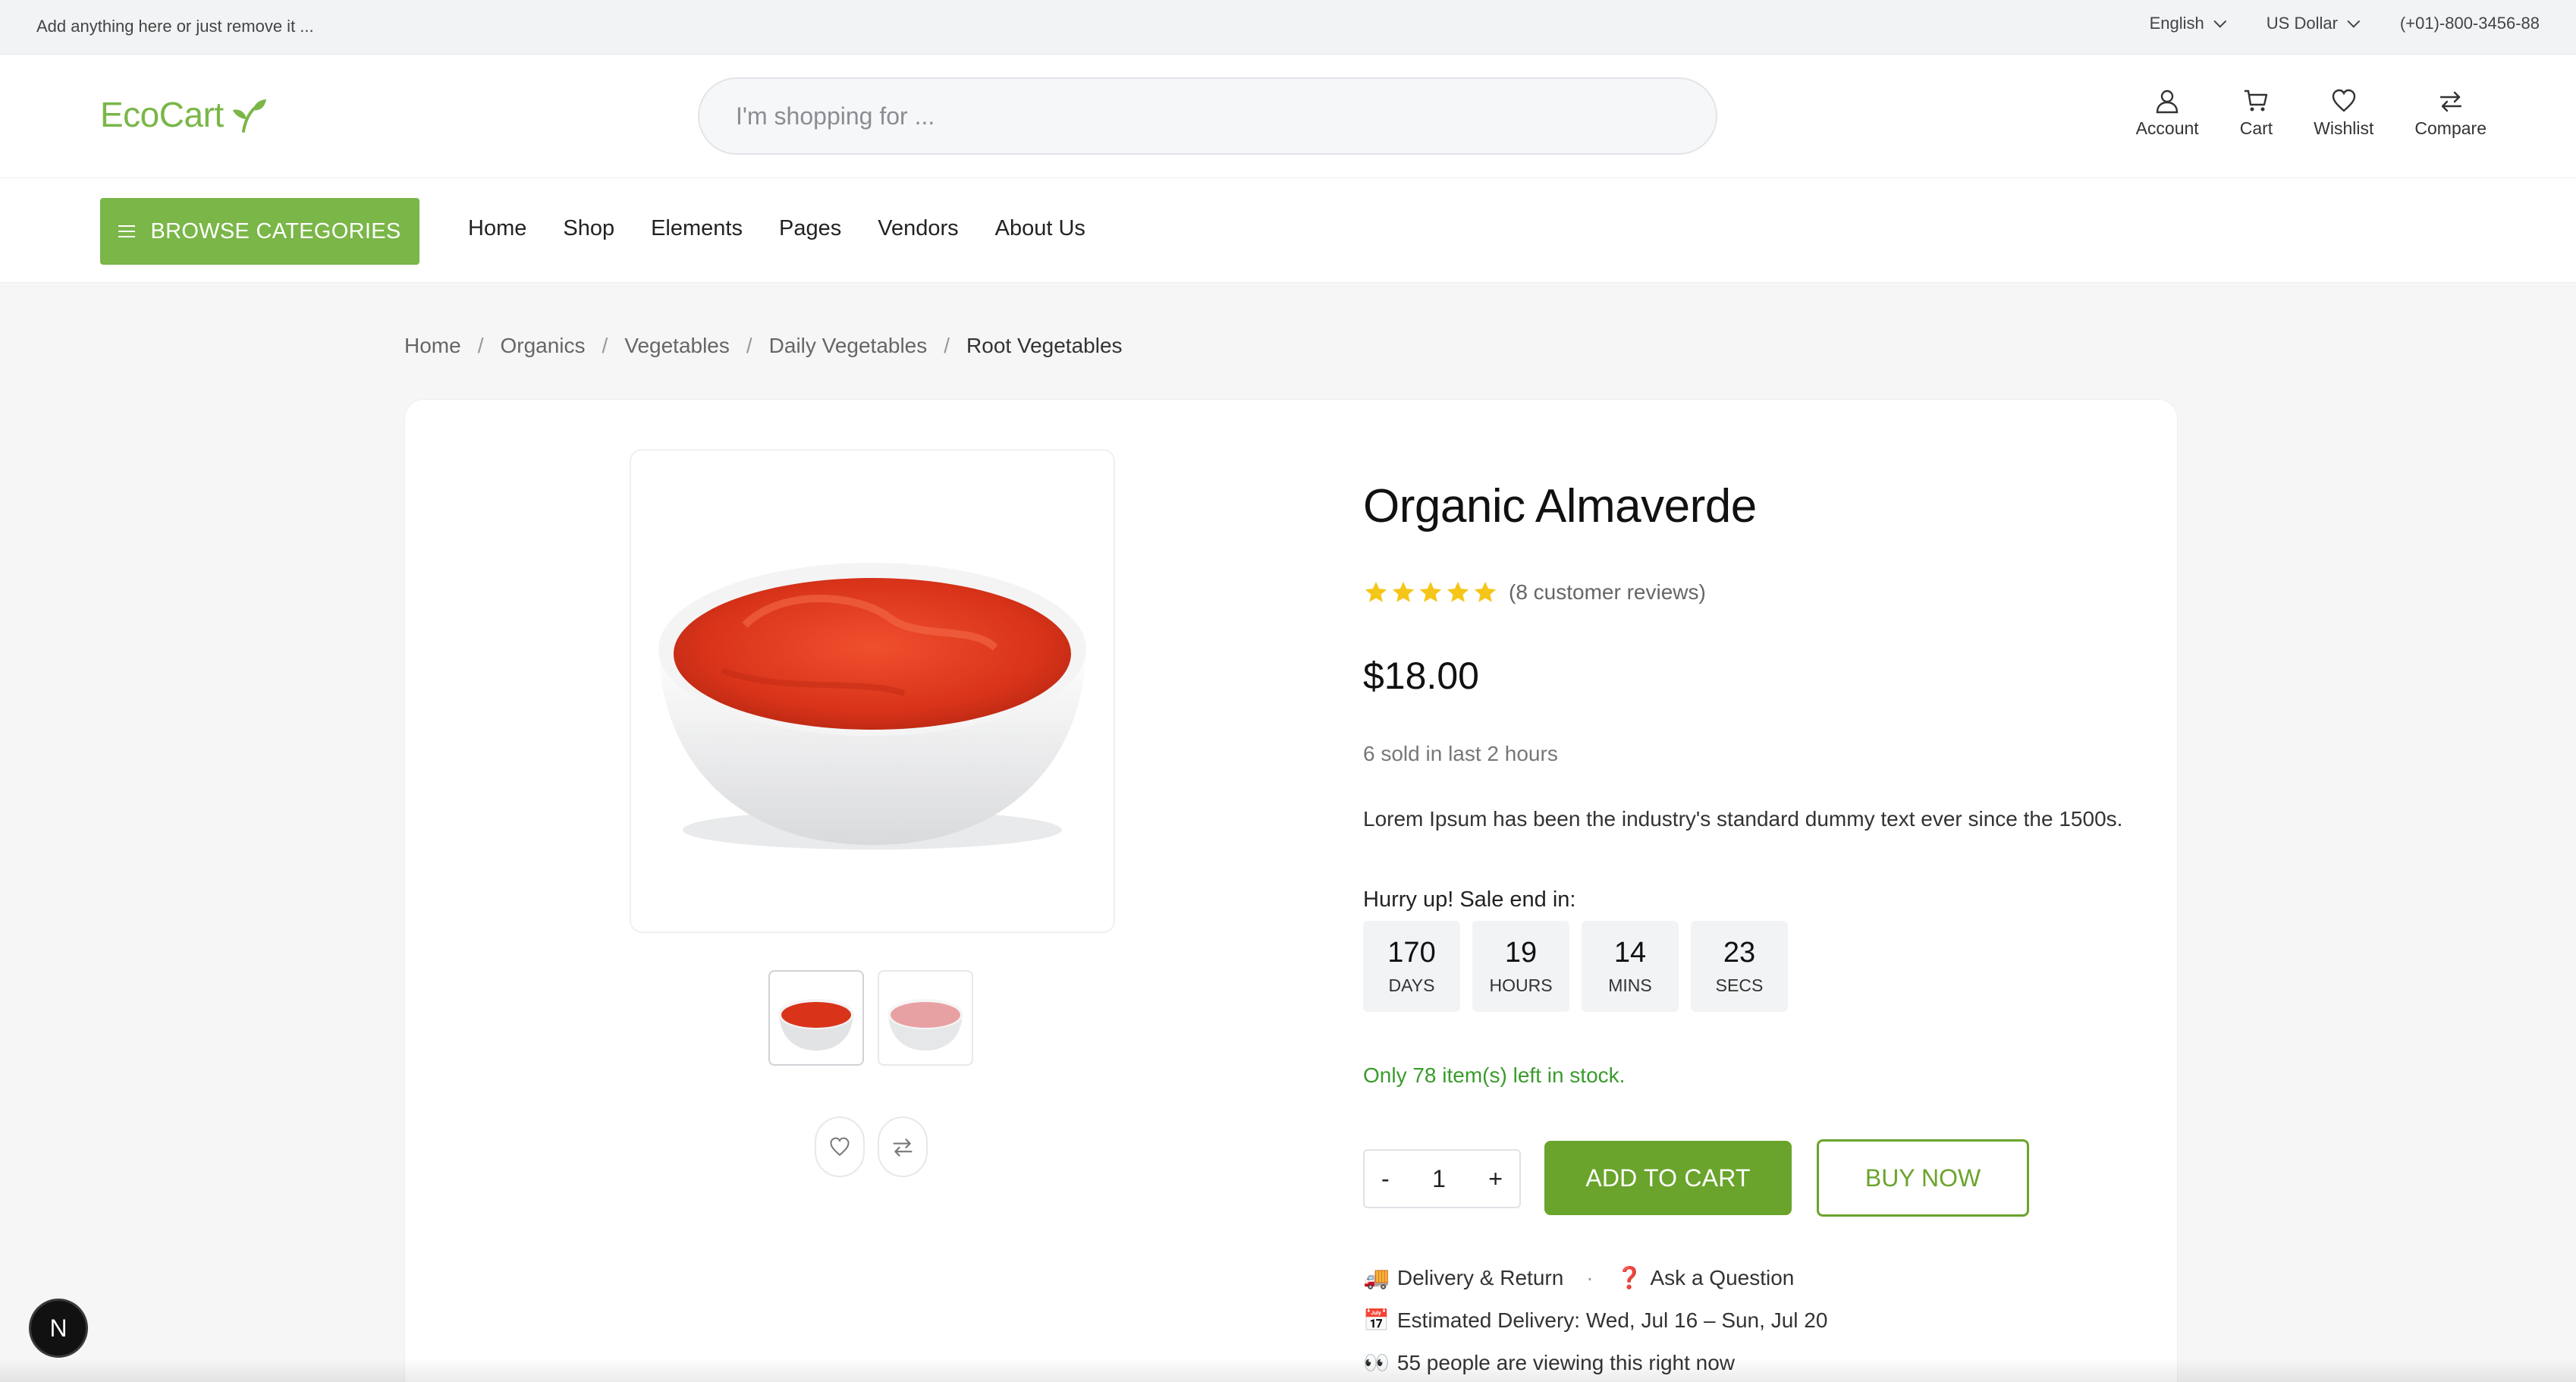  Describe the element at coordinates (1668, 1178) in the screenshot. I see `add-to-cart-button: ADD TO CART` at that location.